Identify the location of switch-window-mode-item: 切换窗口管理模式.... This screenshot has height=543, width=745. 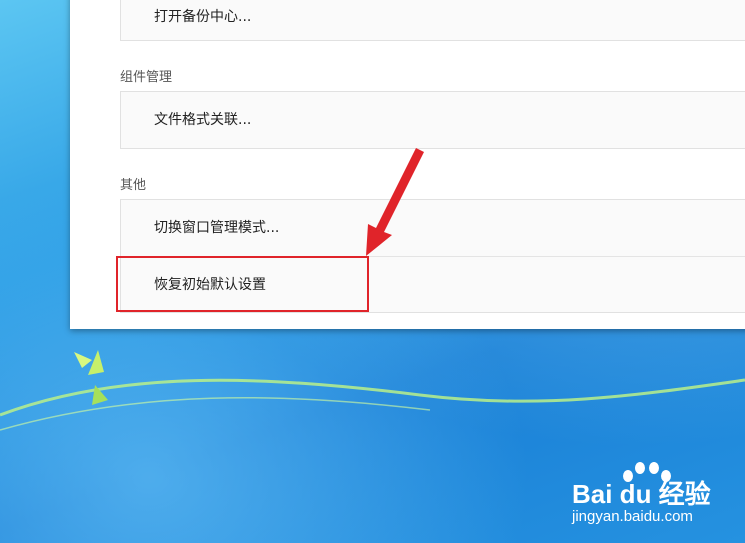
(433, 228).